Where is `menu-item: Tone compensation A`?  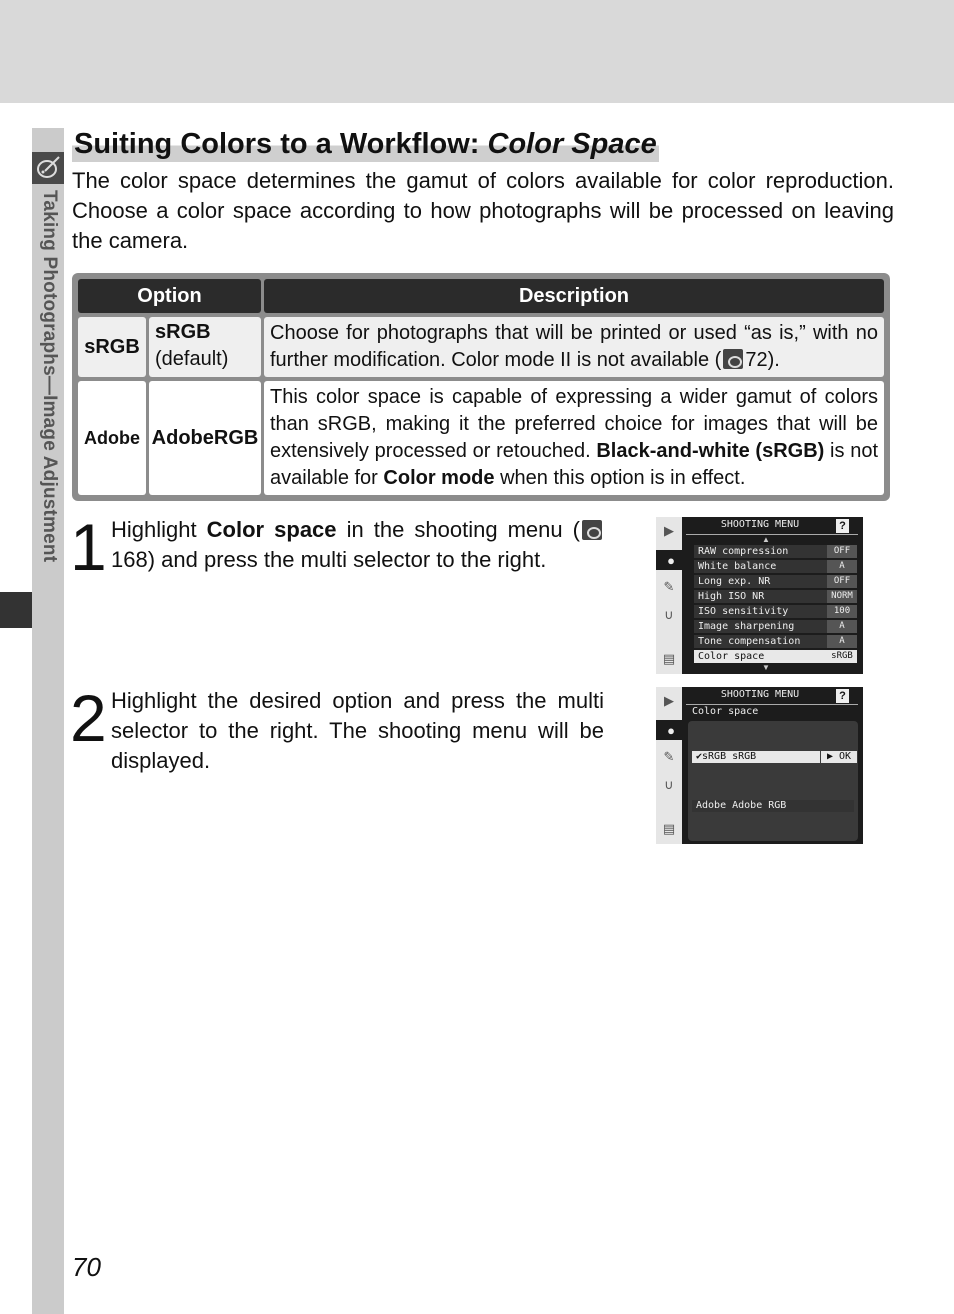 menu-item: Tone compensation A is located at coordinates (775, 641).